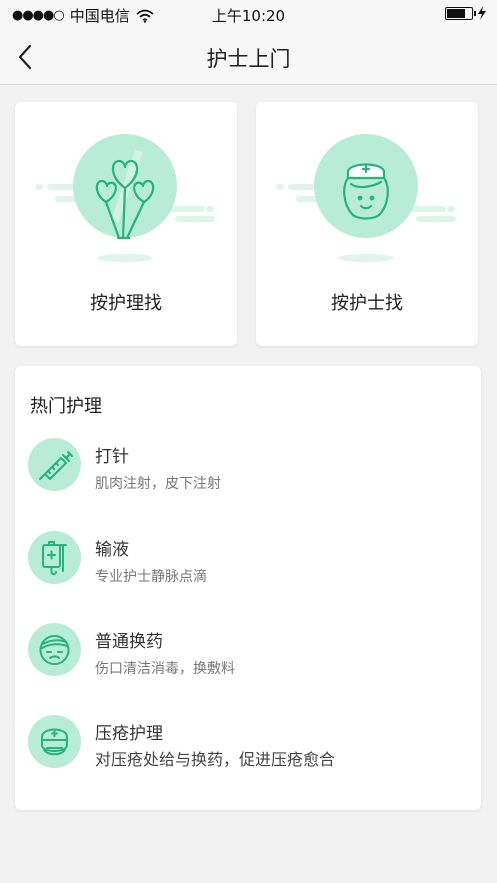 This screenshot has height=883, width=497. I want to click on iv-drip-icon, so click(54, 557).